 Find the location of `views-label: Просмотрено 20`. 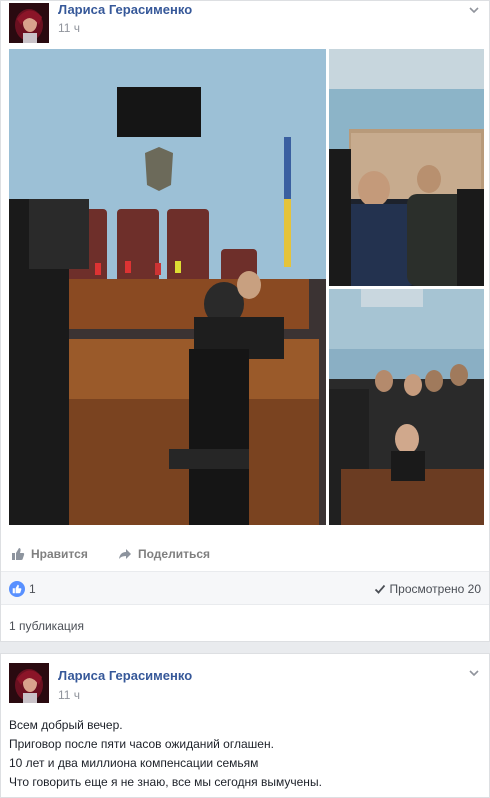

views-label: Просмотрено 20 is located at coordinates (435, 589).